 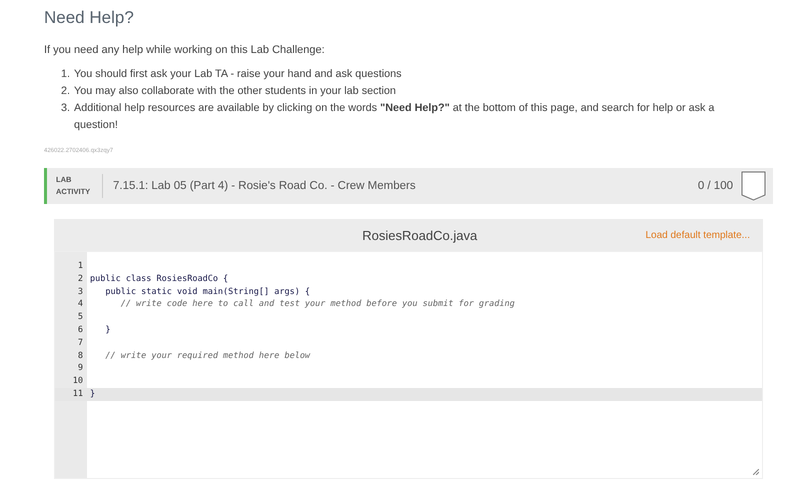 What do you see at coordinates (395, 117) in the screenshot?
I see `help-list-item: Additional help resources are available by clicking on the words "Need Help?" at the bottom of this page, and search for help or ask a question!` at bounding box center [395, 117].